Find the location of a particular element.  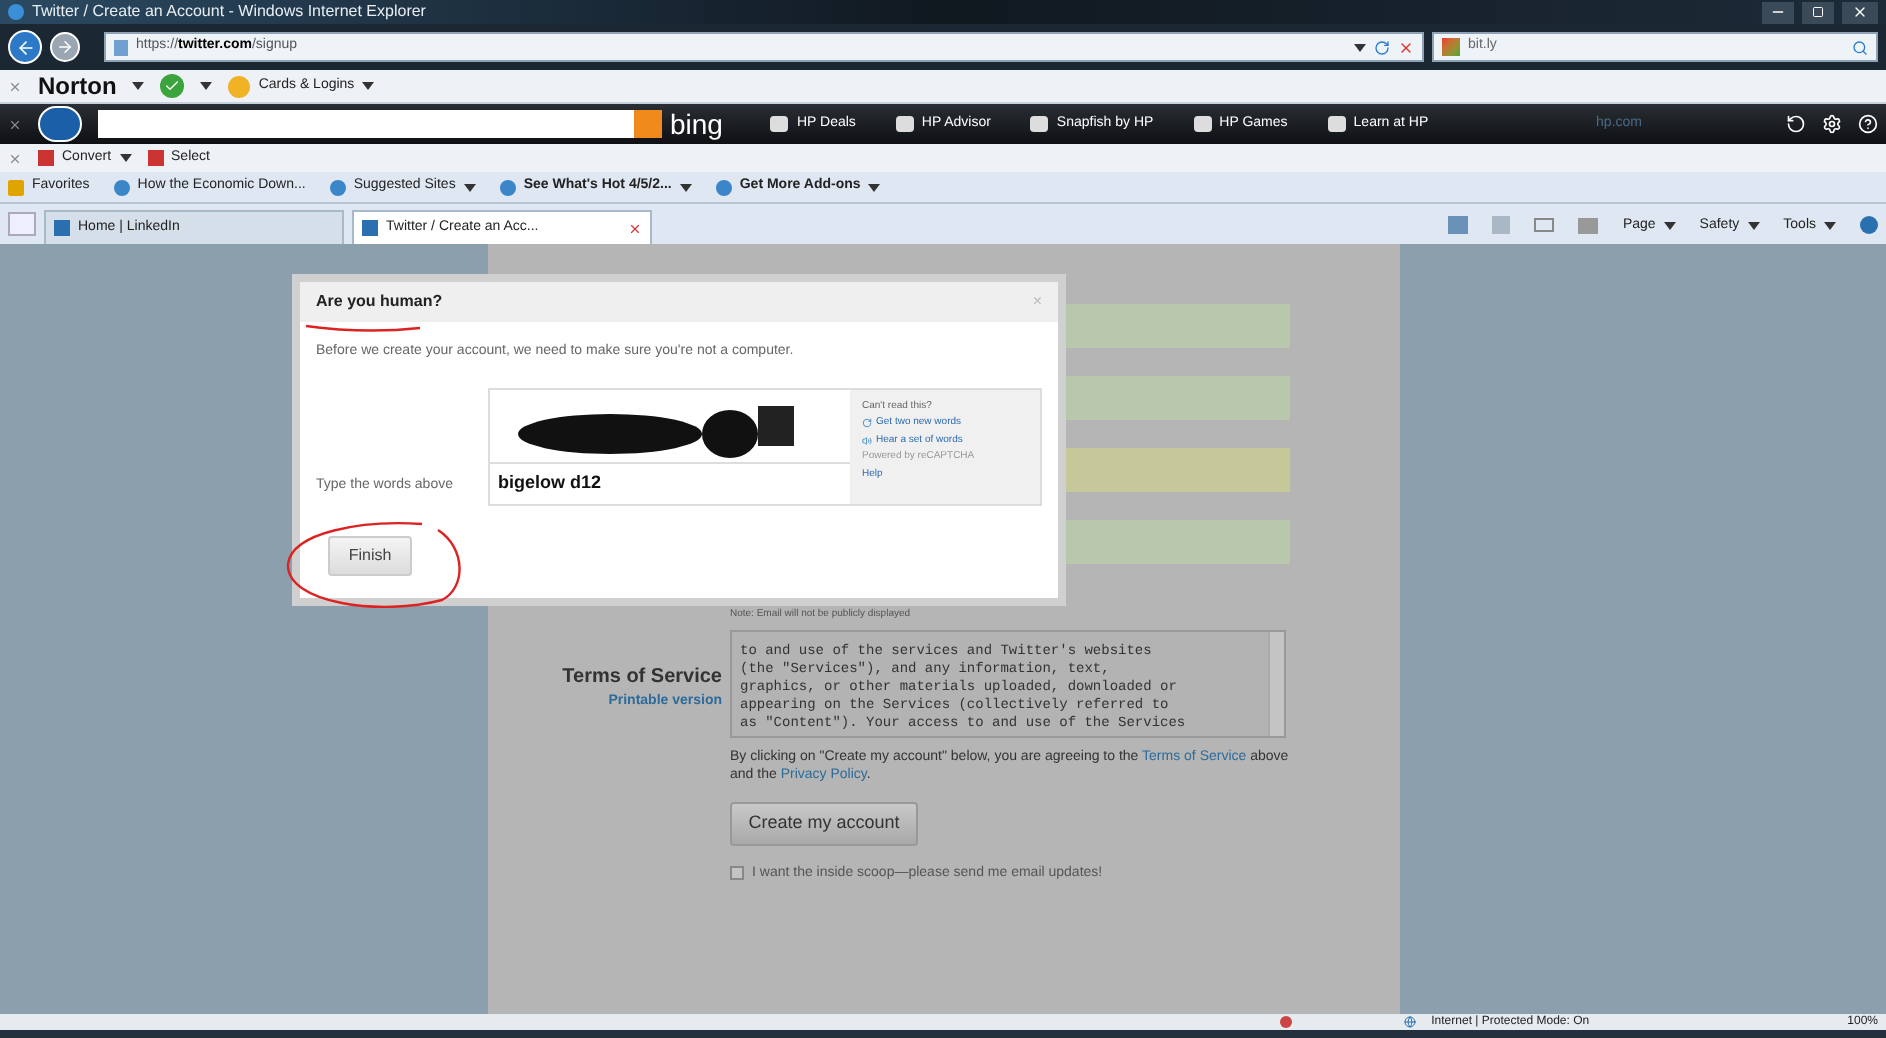

terms-textarea is located at coordinates (1008, 683).